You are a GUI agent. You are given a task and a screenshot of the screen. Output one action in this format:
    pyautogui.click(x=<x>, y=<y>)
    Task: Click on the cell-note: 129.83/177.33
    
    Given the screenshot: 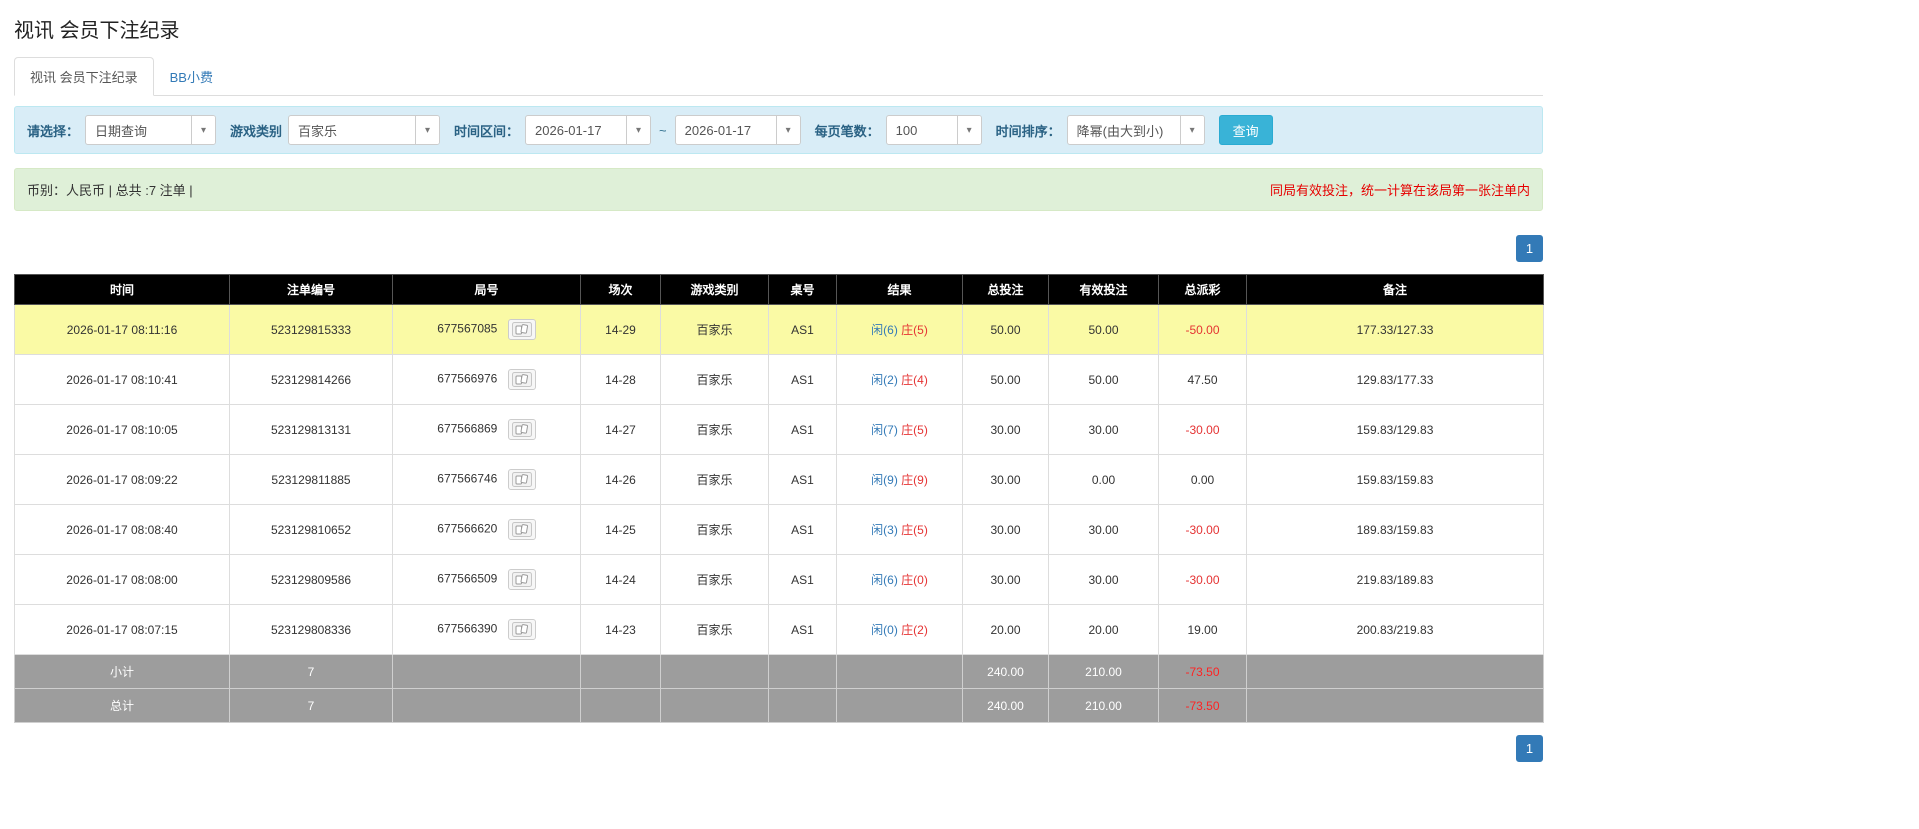 What is the action you would take?
    pyautogui.click(x=1395, y=379)
    